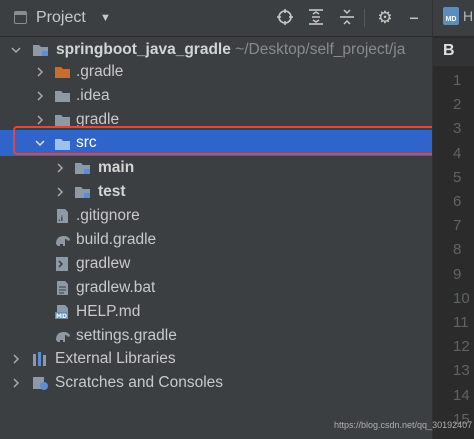  Describe the element at coordinates (457, 80) in the screenshot. I see `line-number: 1` at that location.